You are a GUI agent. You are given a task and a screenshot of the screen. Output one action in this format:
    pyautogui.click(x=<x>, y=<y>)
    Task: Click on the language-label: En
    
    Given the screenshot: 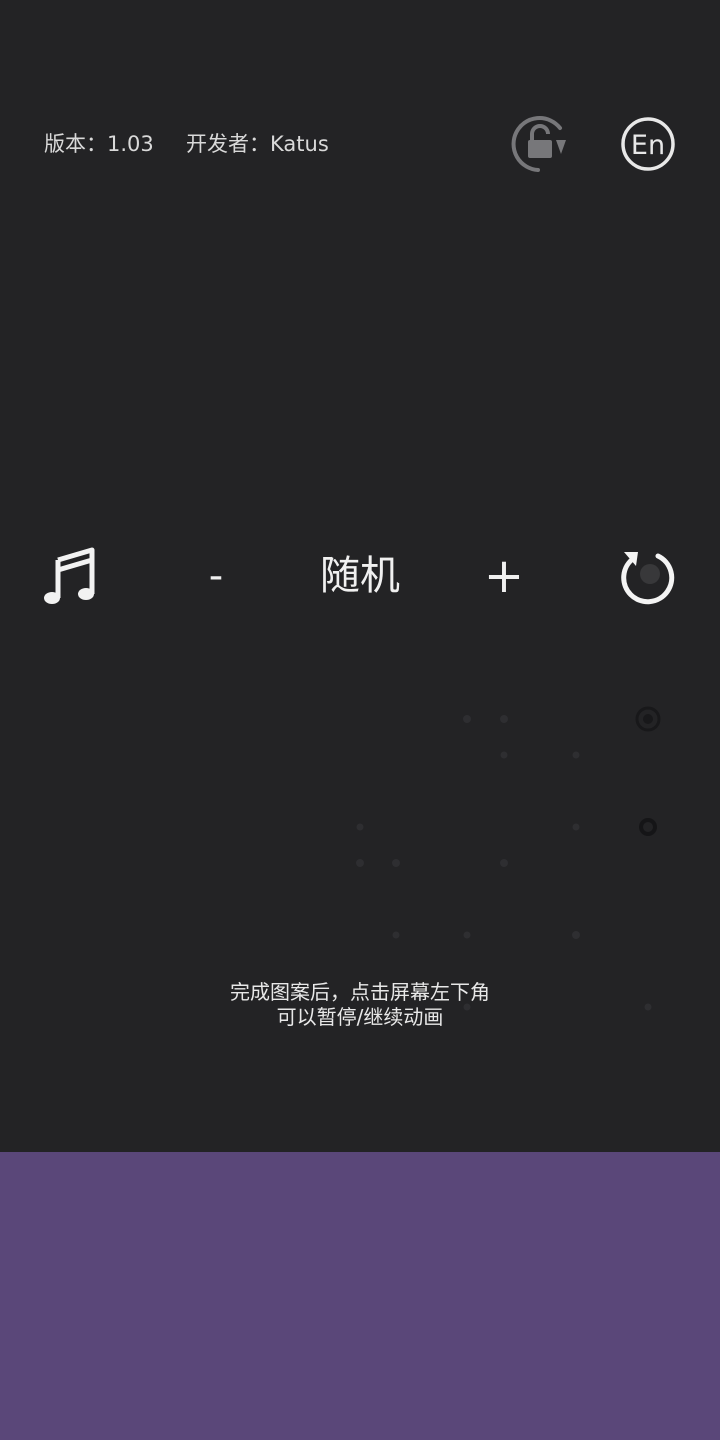 What is the action you would take?
    pyautogui.click(x=648, y=145)
    